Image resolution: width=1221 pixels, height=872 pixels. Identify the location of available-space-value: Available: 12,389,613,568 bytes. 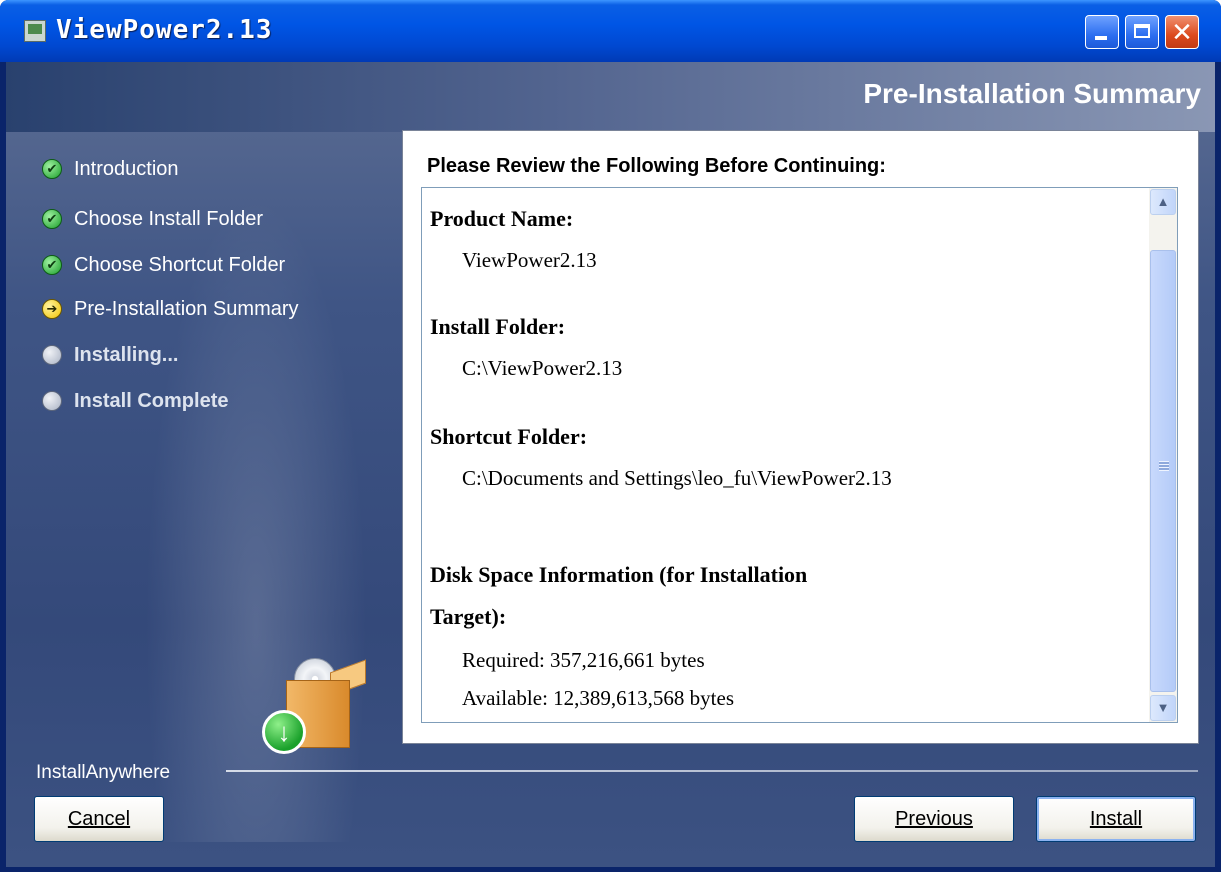
(598, 698).